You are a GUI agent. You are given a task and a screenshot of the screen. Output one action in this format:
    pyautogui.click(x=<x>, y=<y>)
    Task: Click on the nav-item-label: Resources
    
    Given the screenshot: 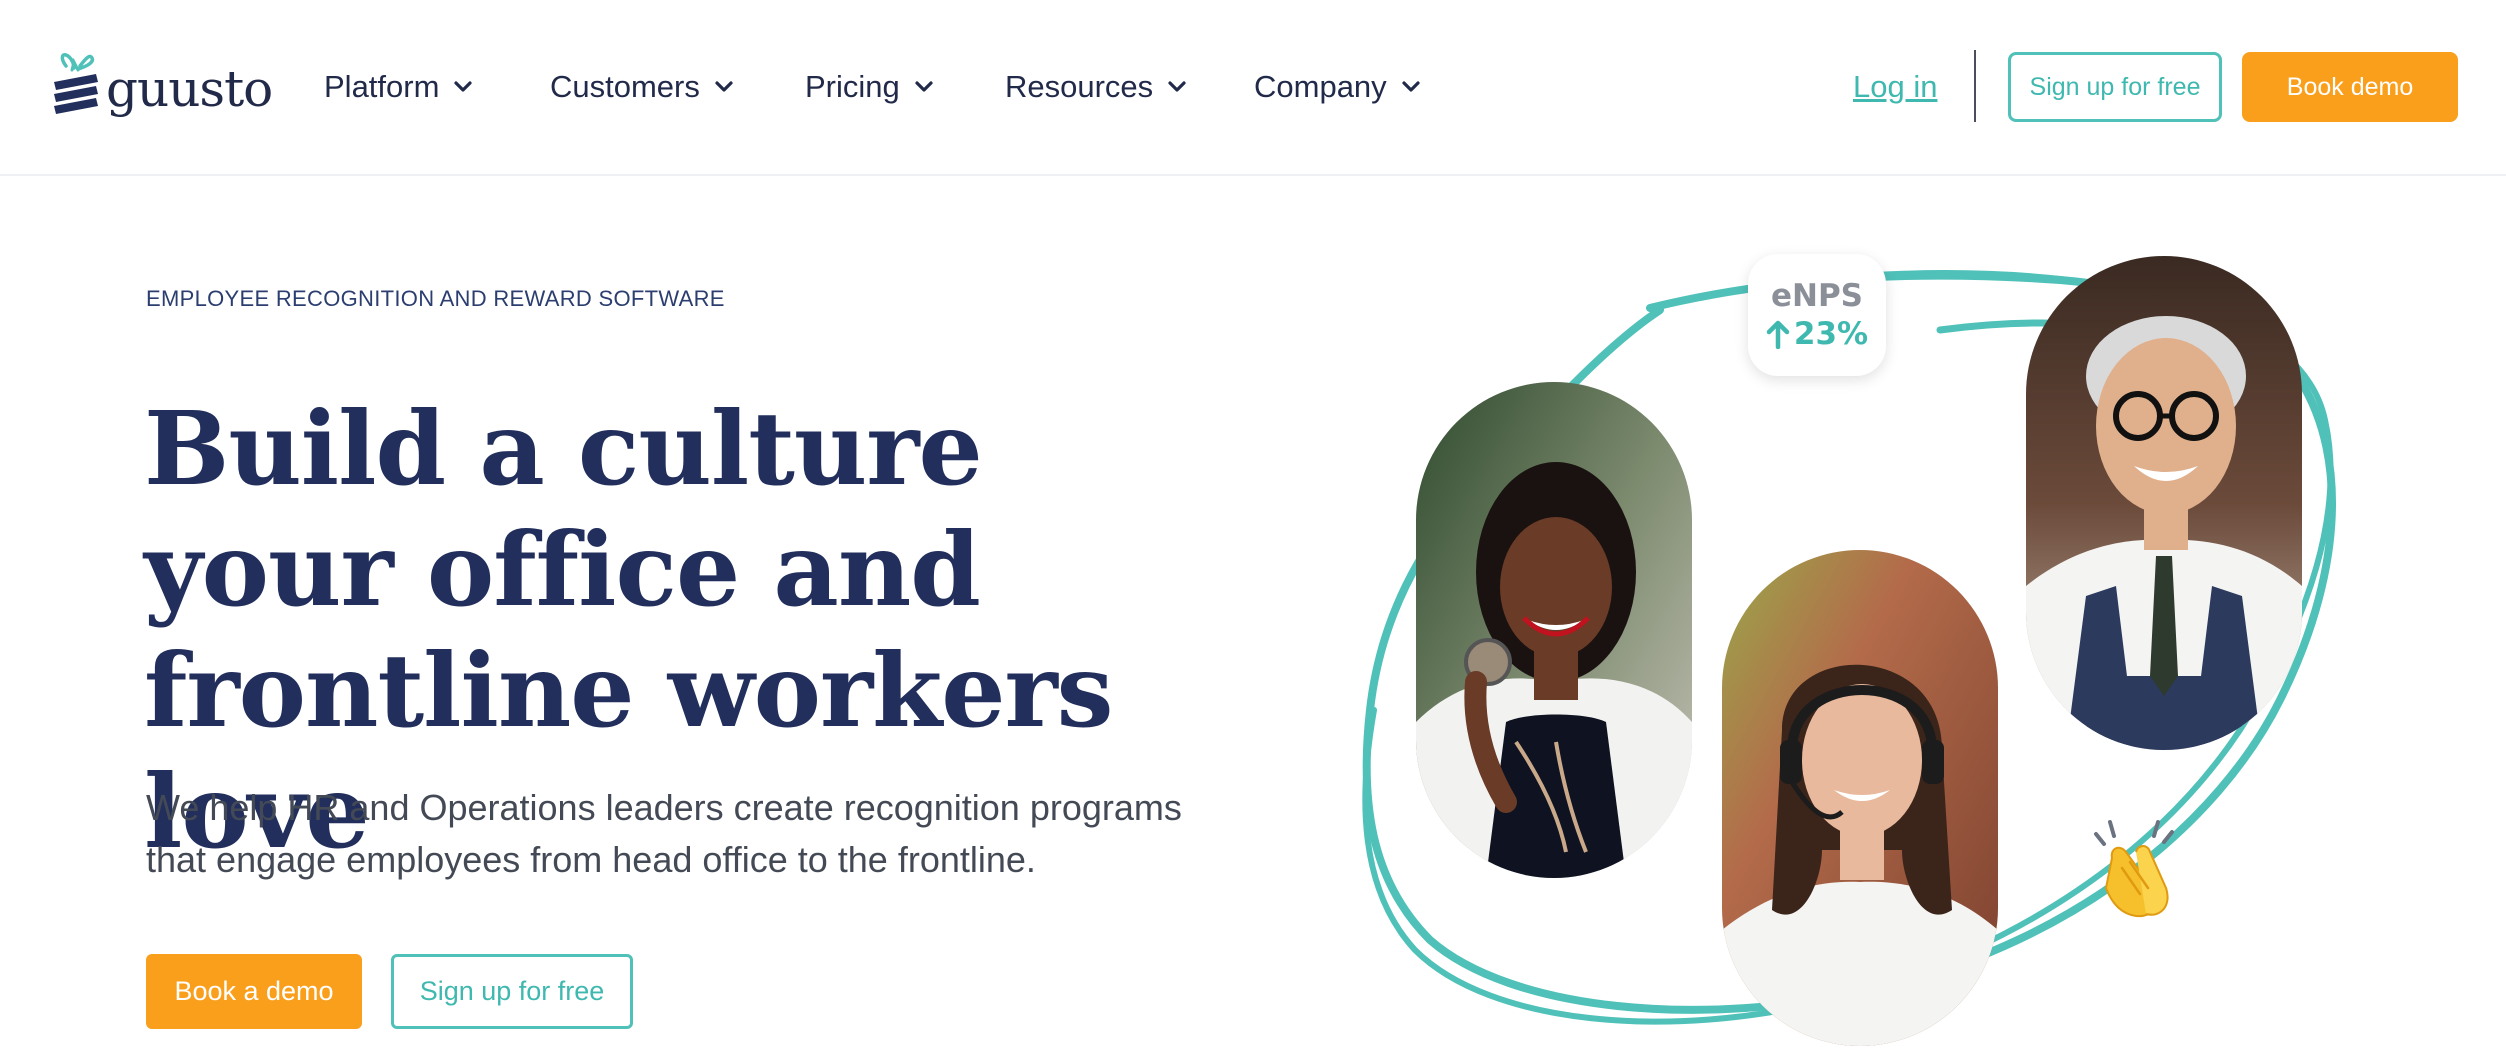 What is the action you would take?
    pyautogui.click(x=1079, y=86)
    